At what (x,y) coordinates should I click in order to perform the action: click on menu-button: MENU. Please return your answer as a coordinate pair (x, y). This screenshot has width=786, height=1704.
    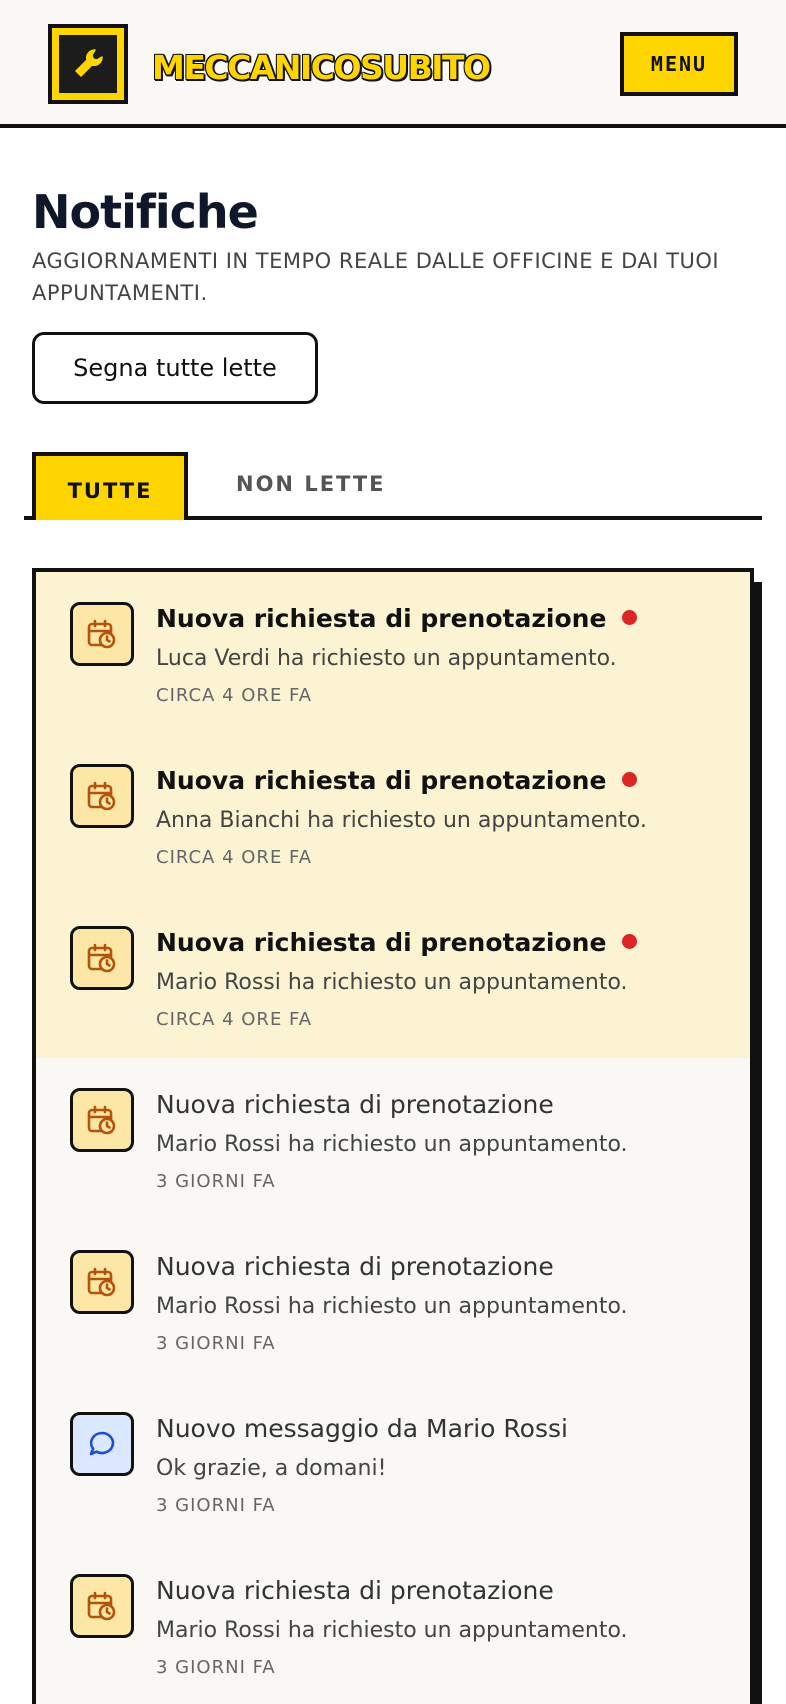
    Looking at the image, I should click on (679, 64).